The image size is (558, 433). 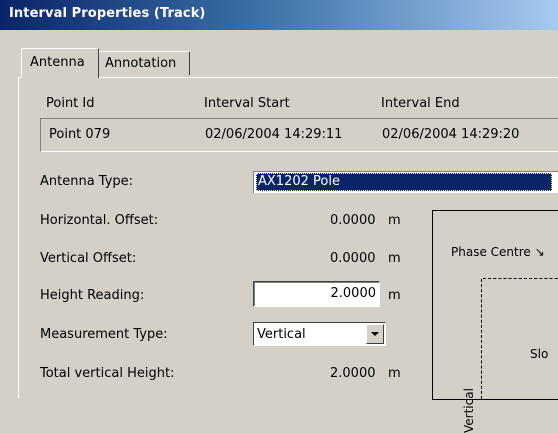 I want to click on title-bar: Interval Properties (Track), so click(x=279, y=15).